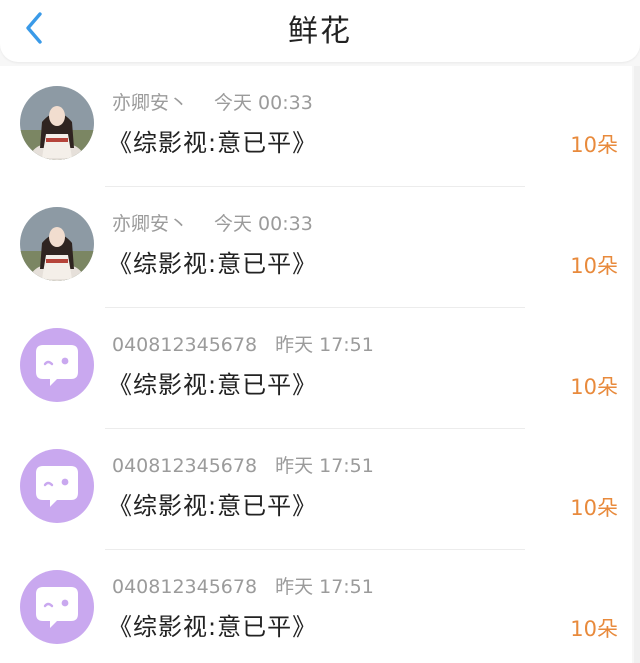 Image resolution: width=640 pixels, height=663 pixels. I want to click on header-bar: 鲜花, so click(320, 31).